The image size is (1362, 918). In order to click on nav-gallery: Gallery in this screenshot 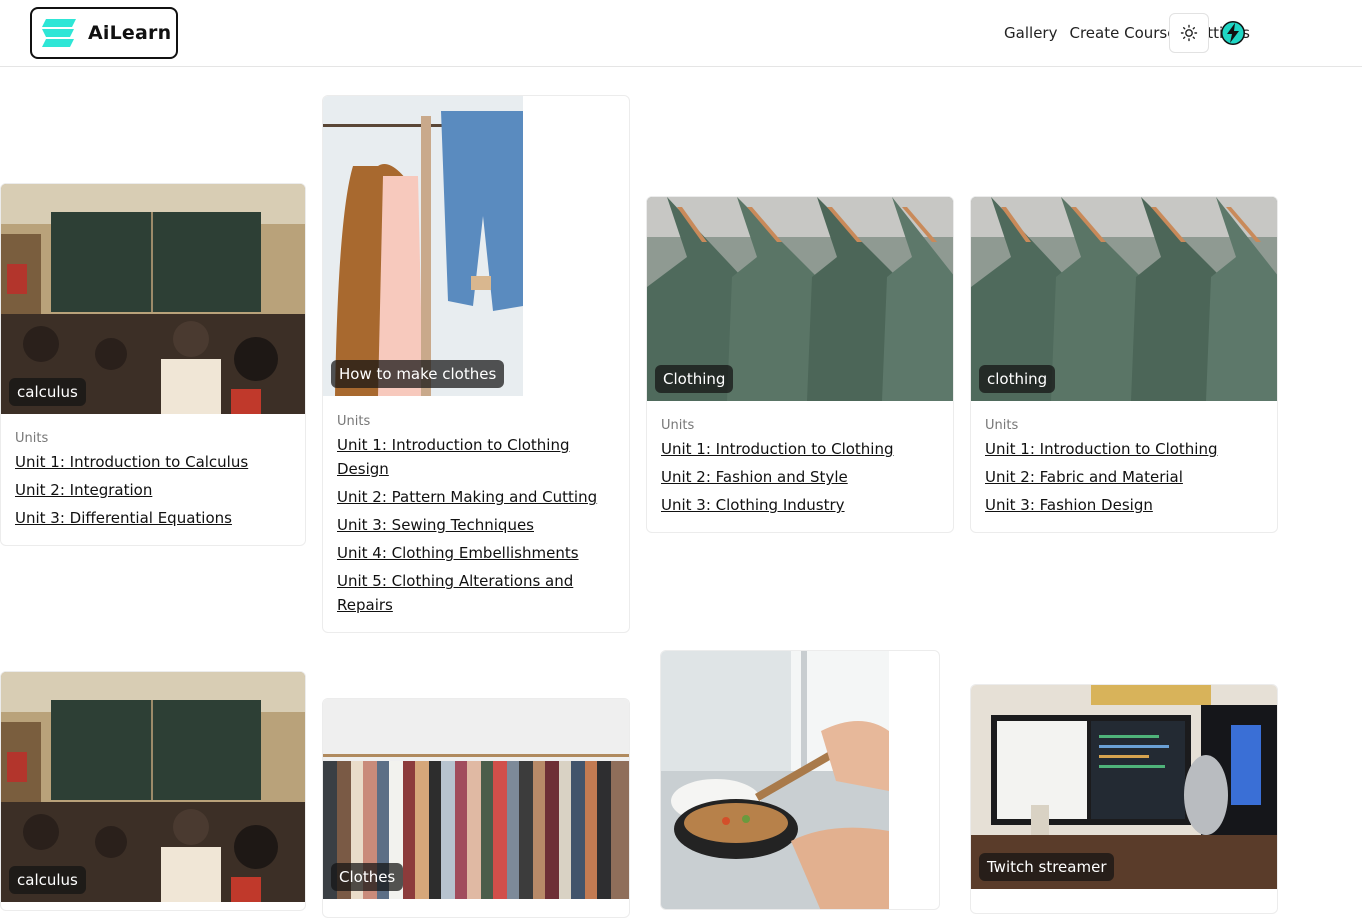, I will do `click(1030, 33)`.